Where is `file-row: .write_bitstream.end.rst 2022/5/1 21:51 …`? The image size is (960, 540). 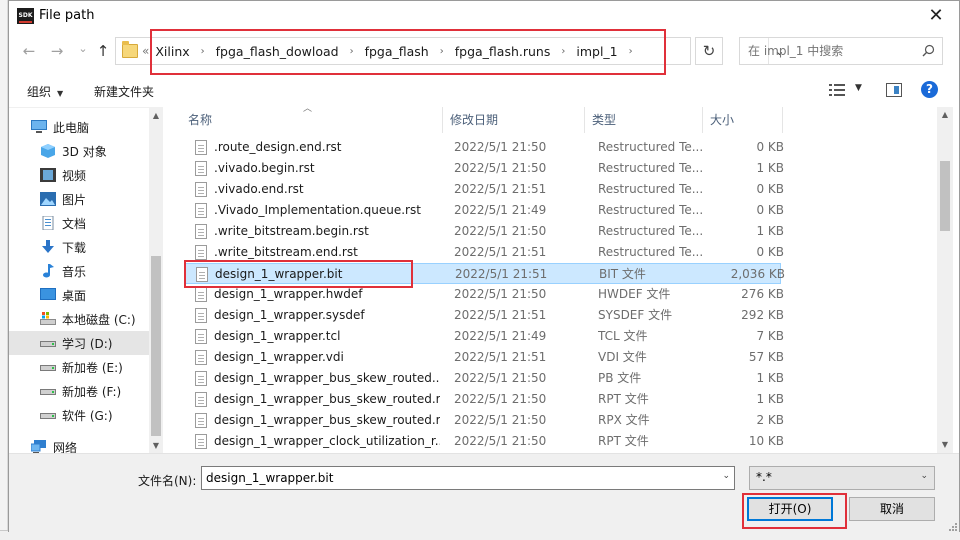 file-row: .write_bitstream.end.rst 2022/5/1 21:51 … is located at coordinates (484, 252).